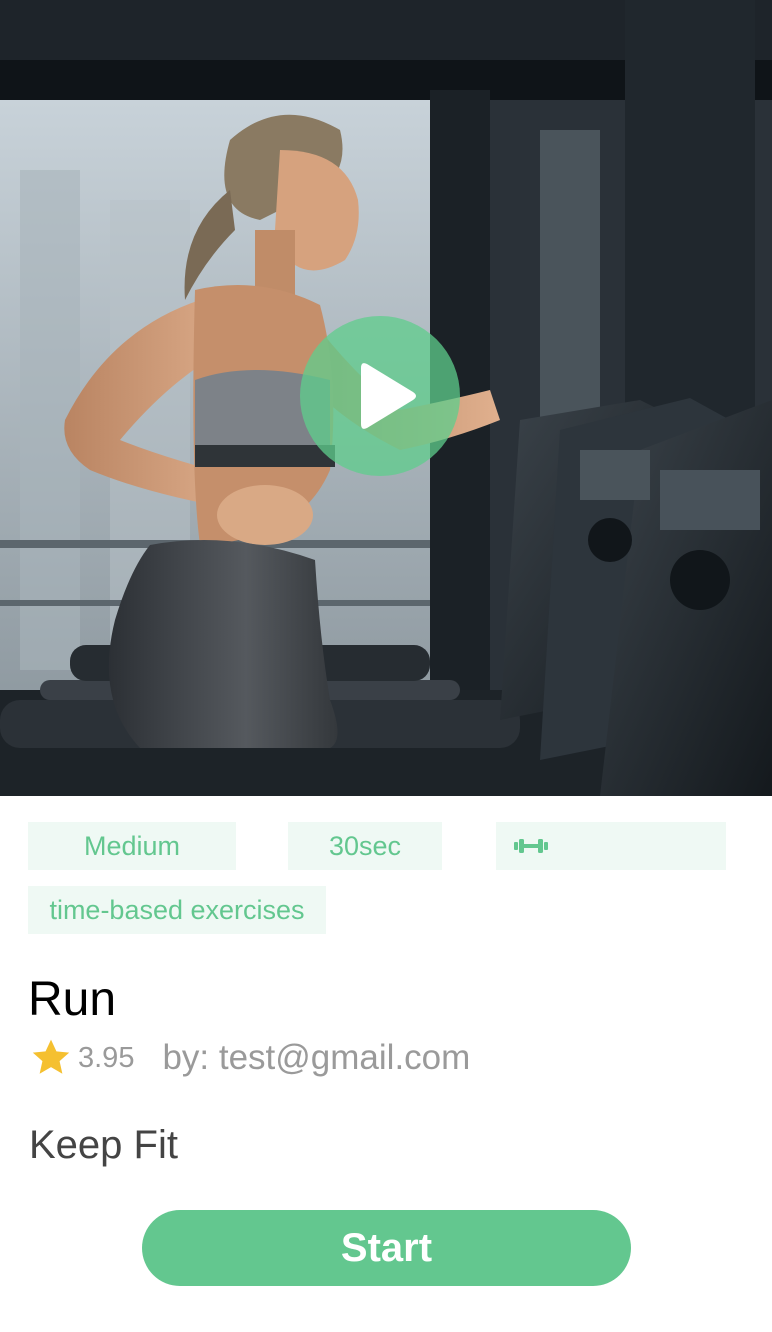 This screenshot has height=1332, width=772. Describe the element at coordinates (106, 1058) in the screenshot. I see `rating-value: 3.95` at that location.